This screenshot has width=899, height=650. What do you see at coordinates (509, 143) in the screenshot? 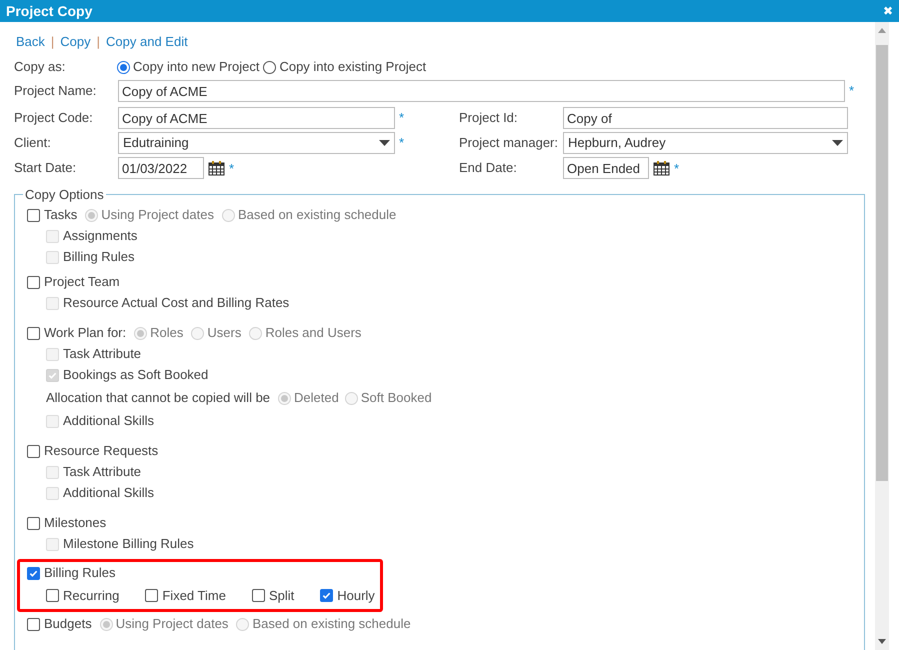
I see `field-label: Project manager:` at bounding box center [509, 143].